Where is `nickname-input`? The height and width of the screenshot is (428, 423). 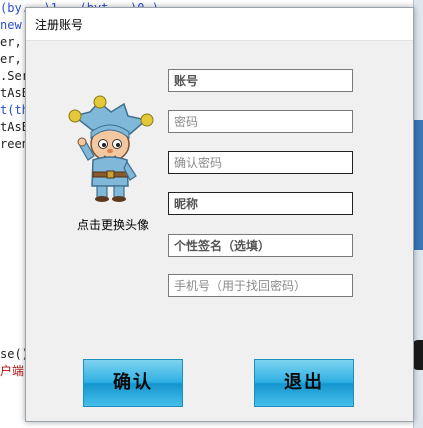
nickname-input is located at coordinates (260, 203).